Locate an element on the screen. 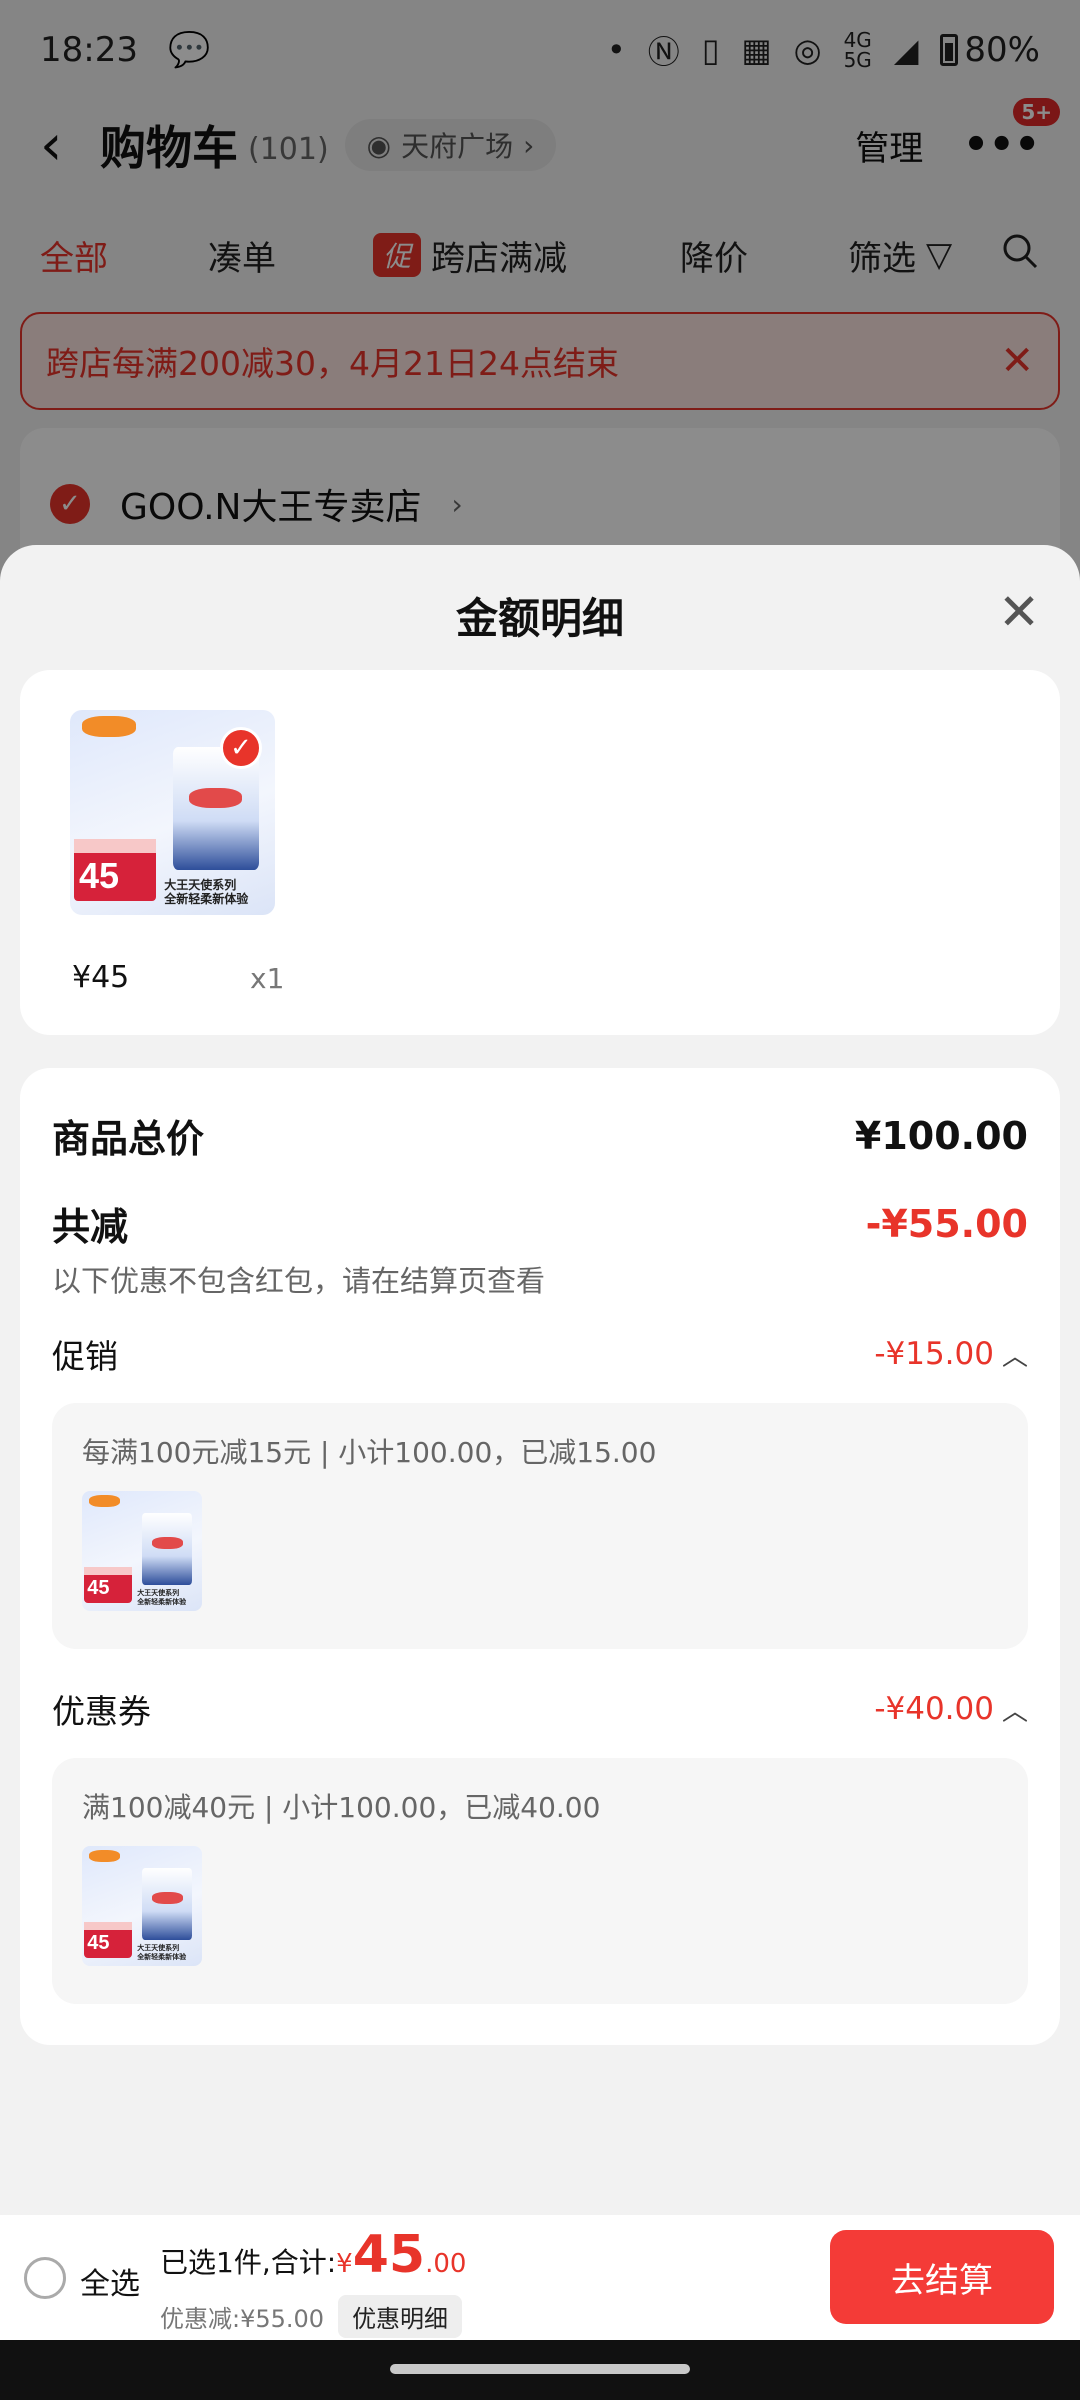  product-price: ¥45 is located at coordinates (101, 977).